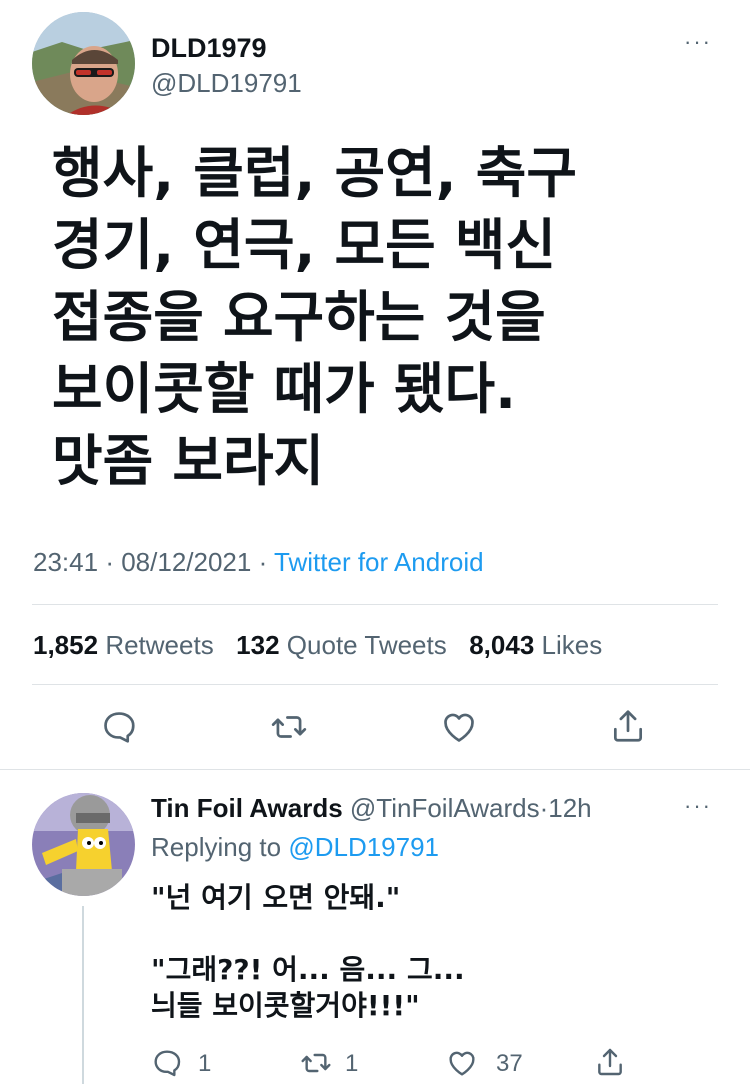 This screenshot has height=1084, width=750. Describe the element at coordinates (186, 562) in the screenshot. I see `tweet-date: 08/12/2021` at that location.